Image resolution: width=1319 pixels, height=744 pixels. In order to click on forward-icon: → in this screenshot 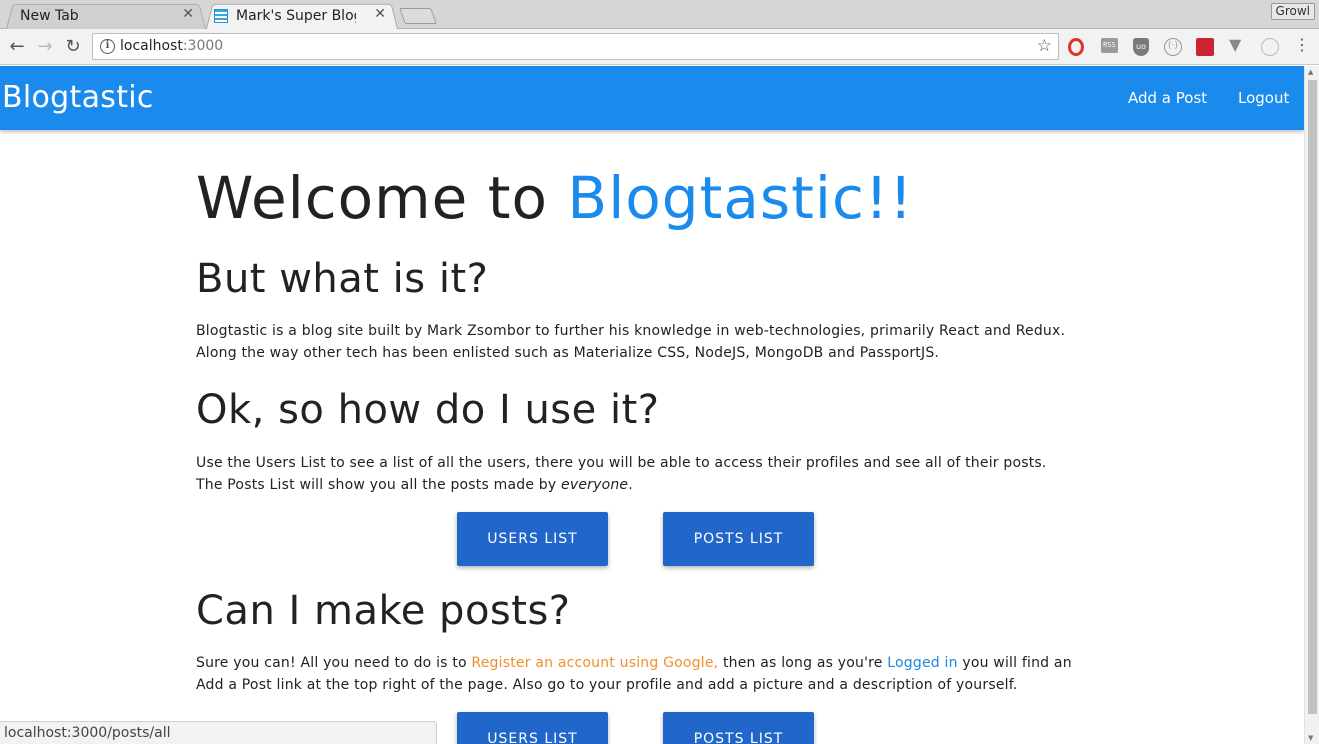, I will do `click(45, 47)`.